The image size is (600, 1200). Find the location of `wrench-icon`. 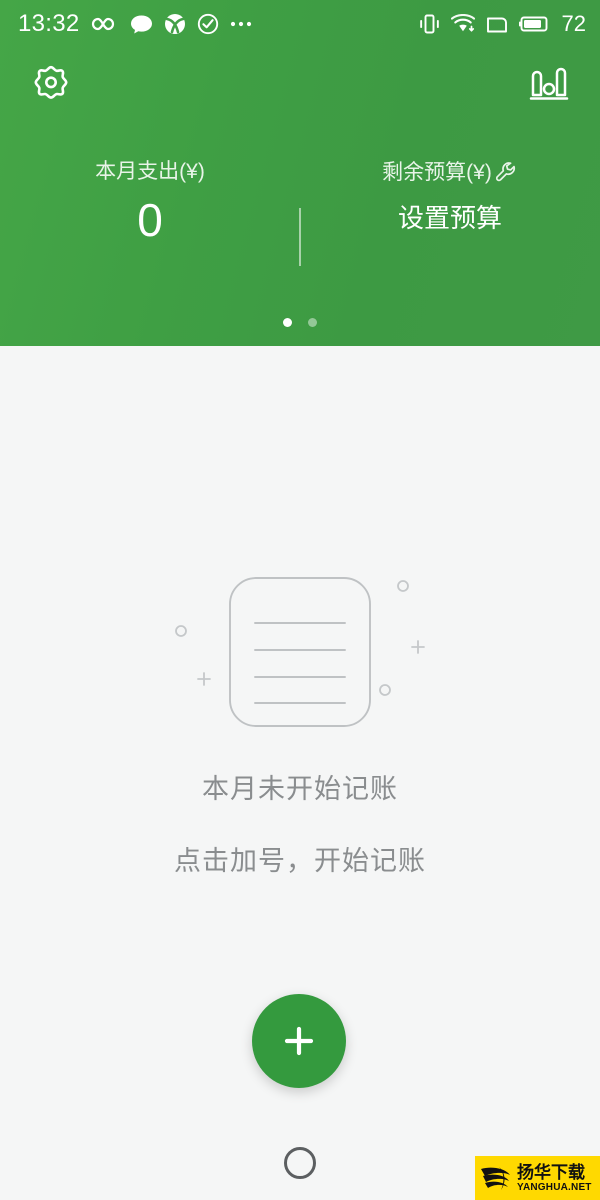

wrench-icon is located at coordinates (505, 172).